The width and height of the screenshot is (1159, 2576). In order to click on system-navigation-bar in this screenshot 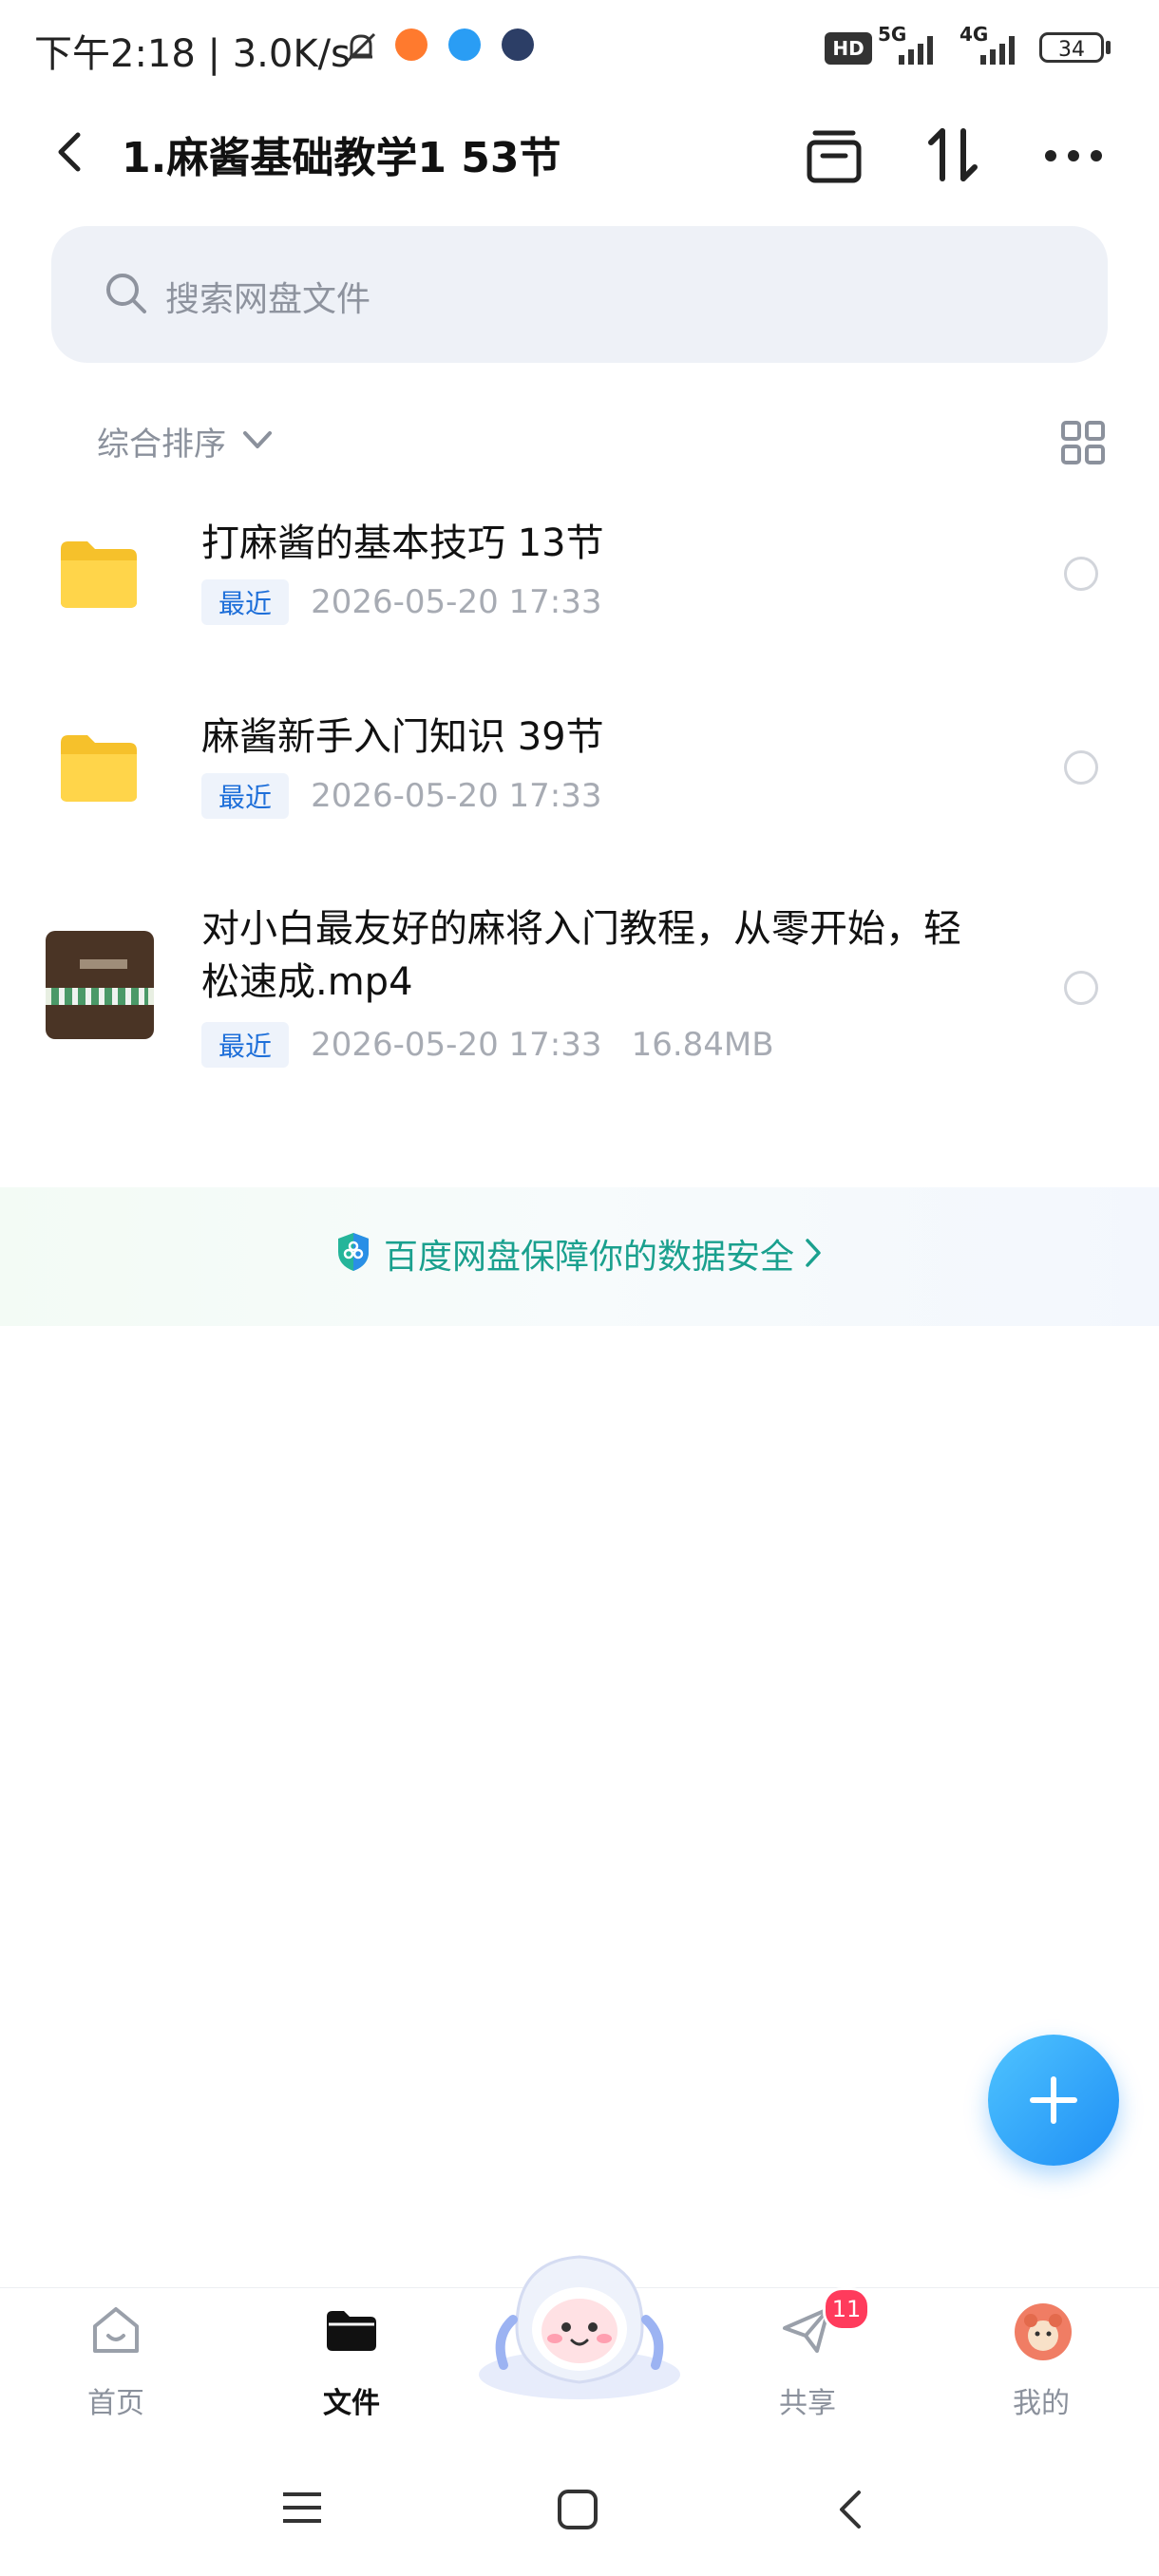, I will do `click(579, 2508)`.